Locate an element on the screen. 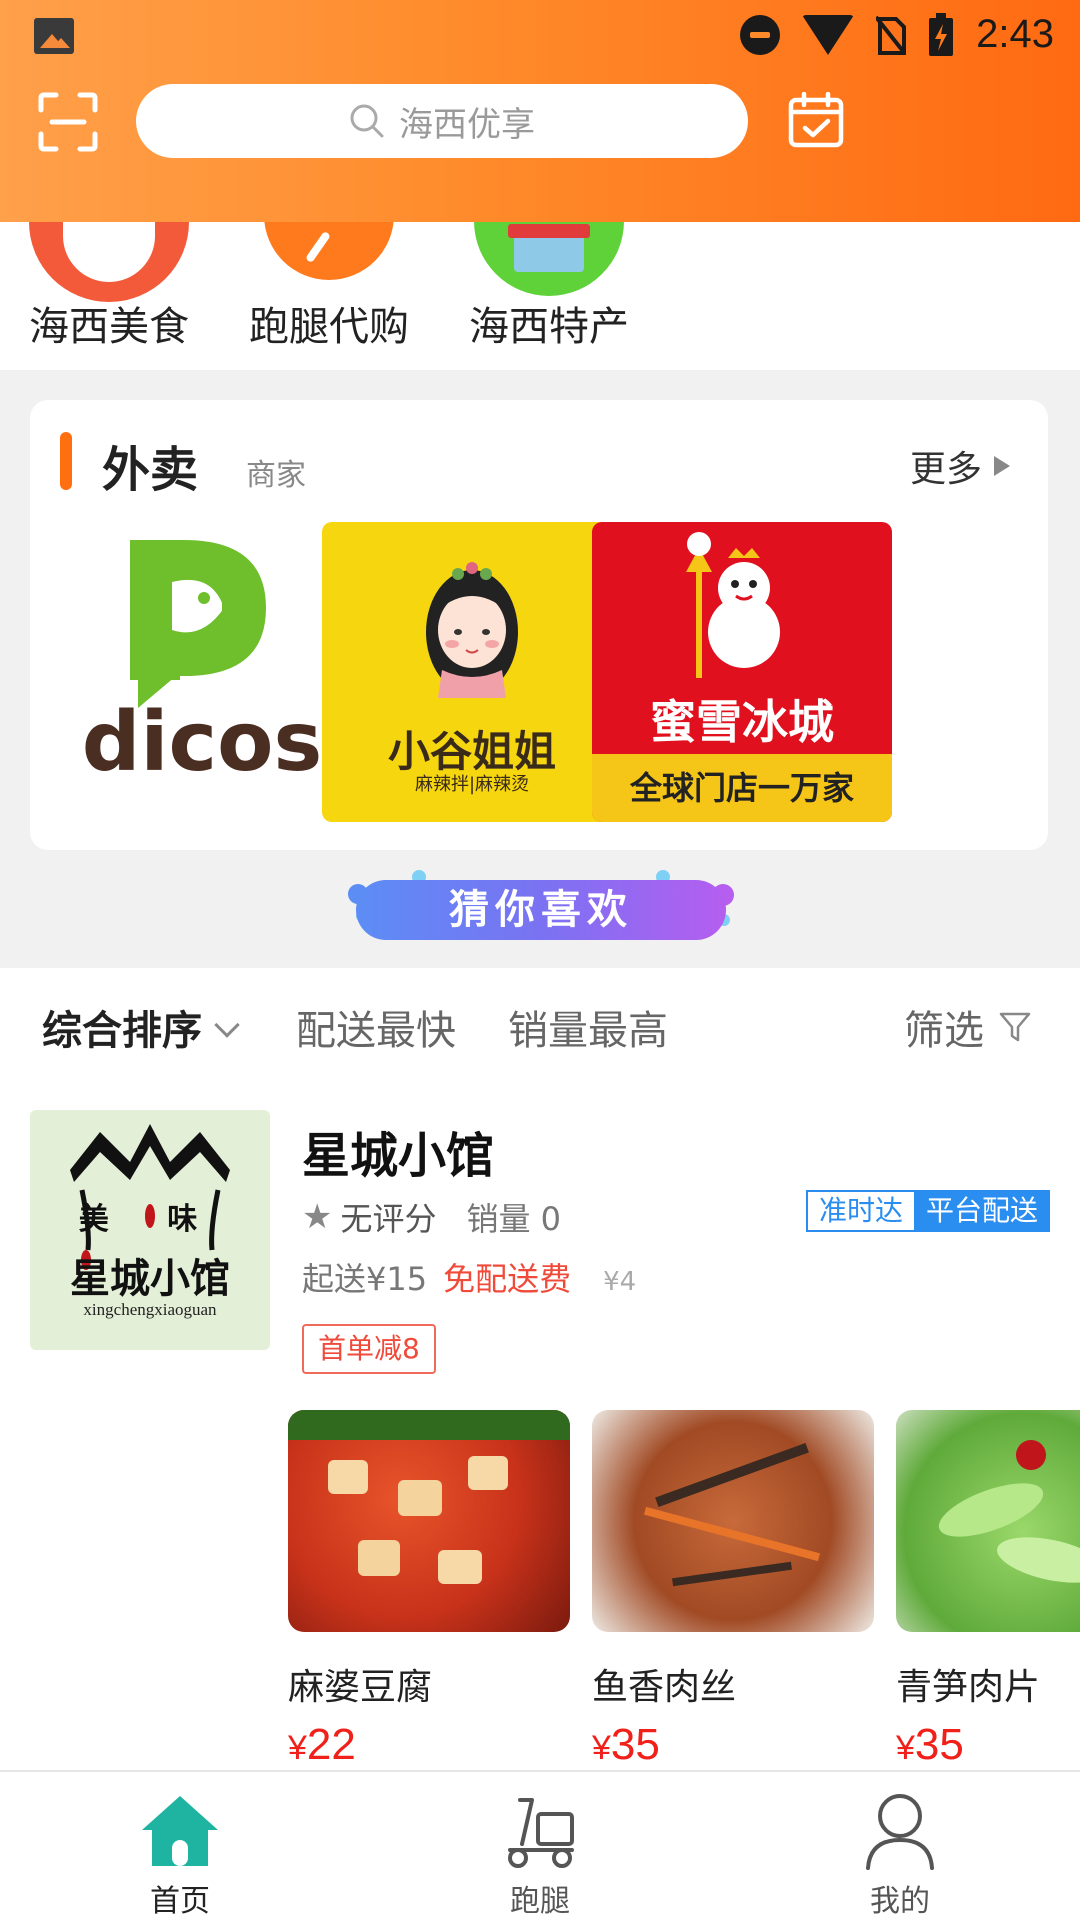 The image size is (1080, 1920). nav-errand: 跑腿 is located at coordinates (540, 1846).